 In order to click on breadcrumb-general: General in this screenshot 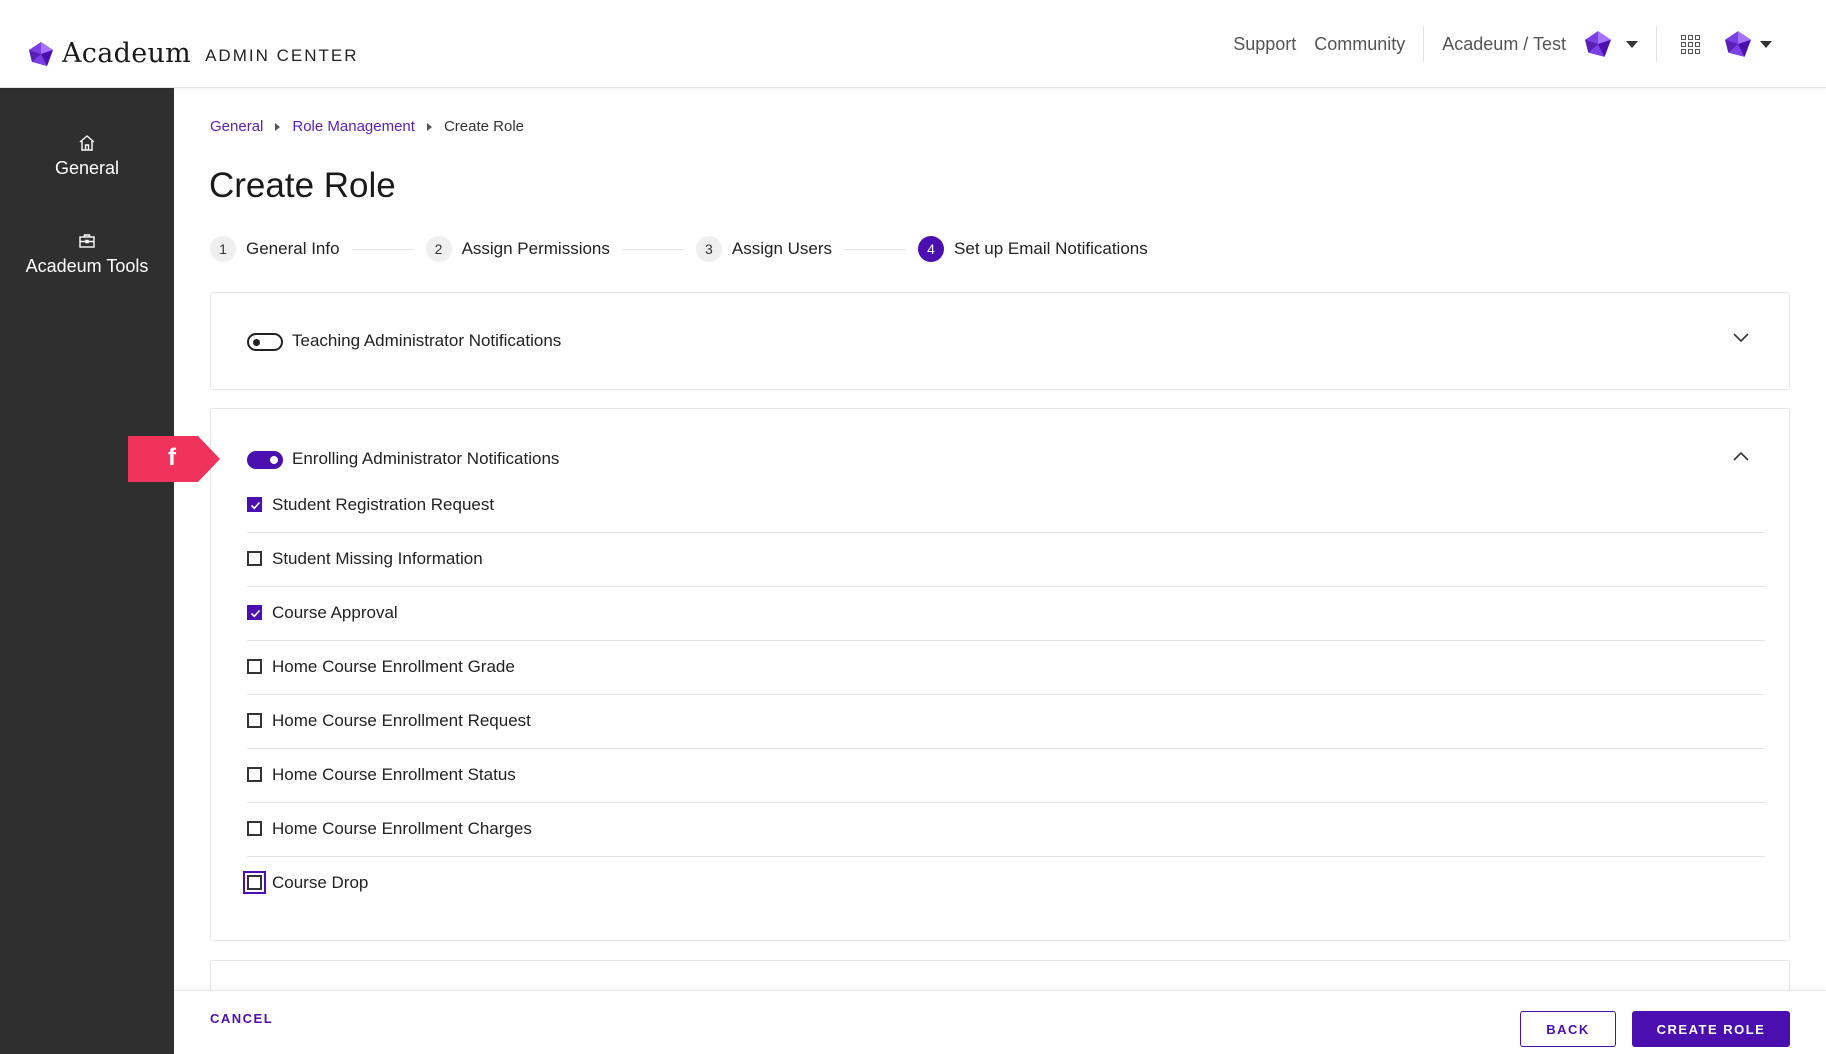, I will do `click(236, 126)`.